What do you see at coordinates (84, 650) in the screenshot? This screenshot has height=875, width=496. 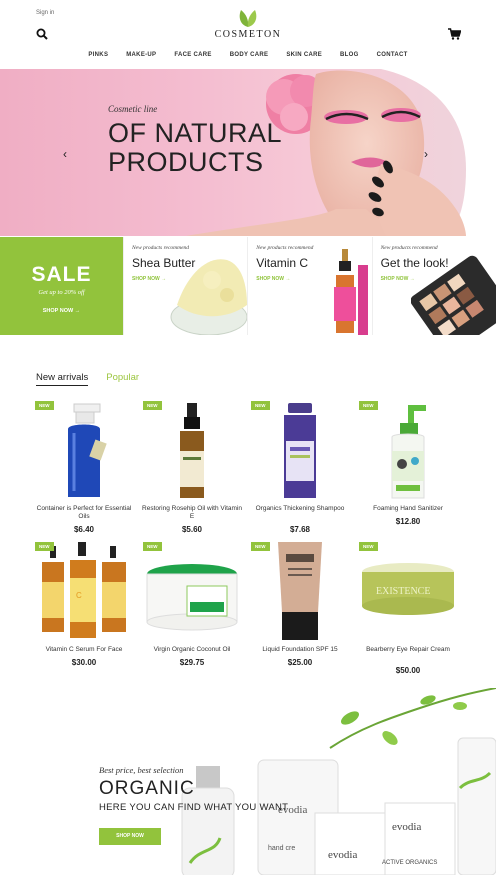 I see `product-name: Vitamin C Serum For Face` at bounding box center [84, 650].